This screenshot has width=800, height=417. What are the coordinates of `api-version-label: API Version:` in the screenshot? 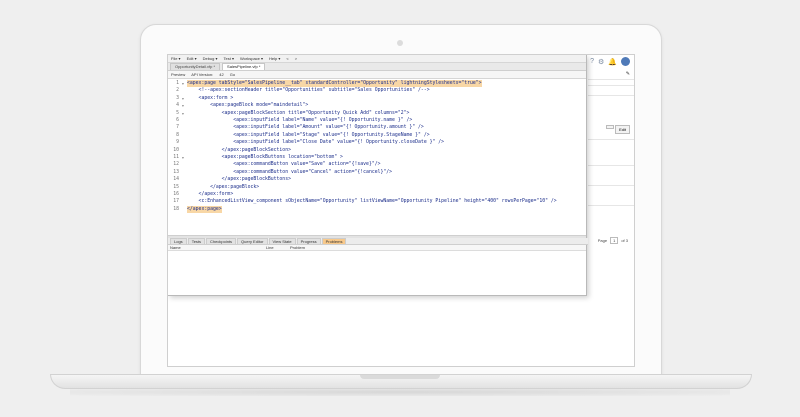 It's located at (202, 74).